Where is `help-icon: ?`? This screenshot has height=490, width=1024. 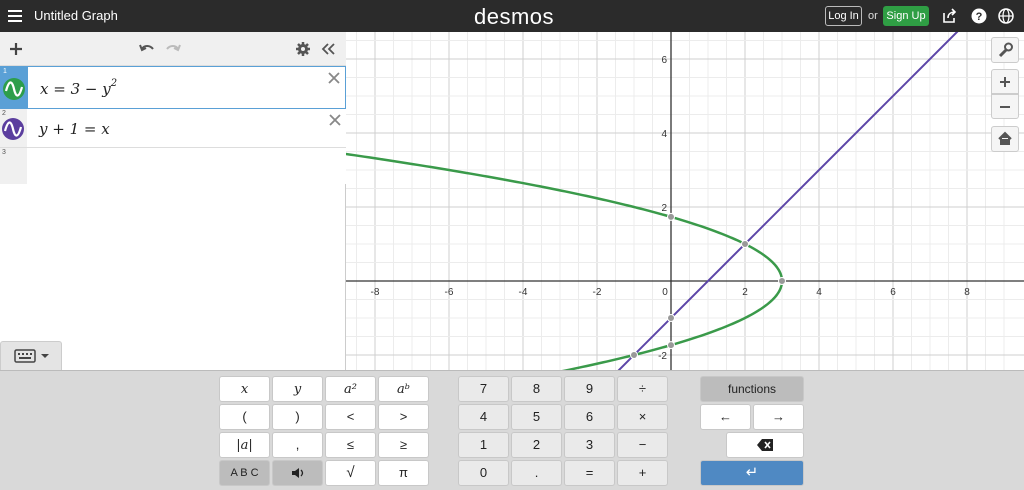
help-icon: ? is located at coordinates (979, 16).